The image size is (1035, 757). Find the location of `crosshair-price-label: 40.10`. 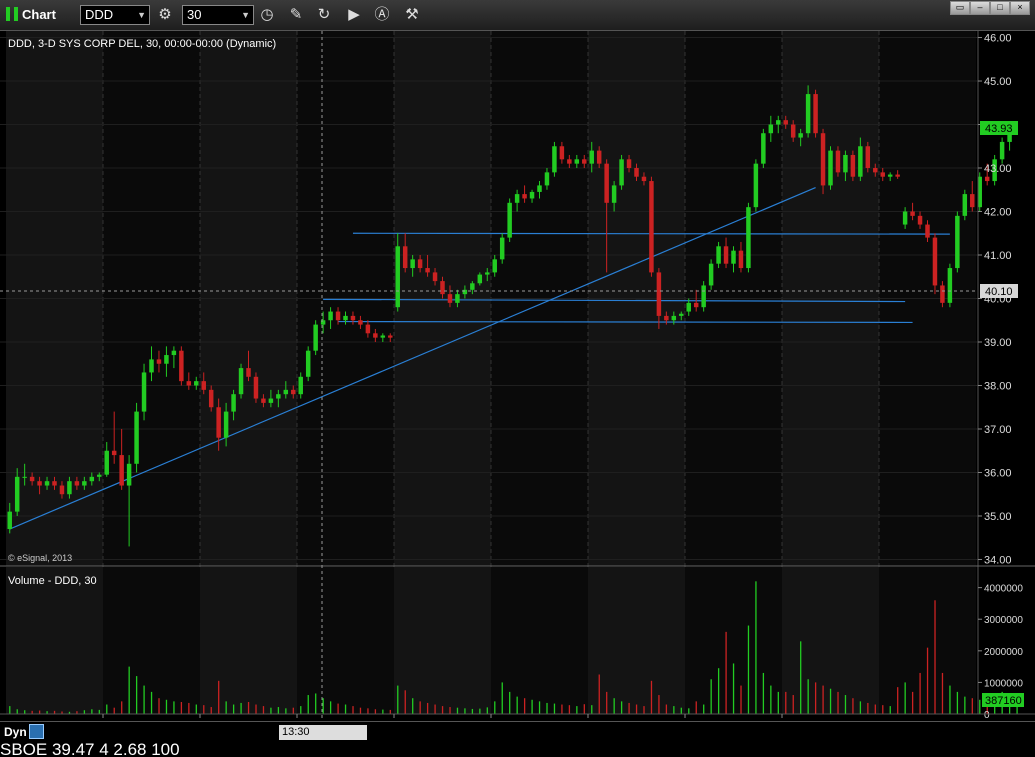

crosshair-price-label: 40.10 is located at coordinates (999, 292).